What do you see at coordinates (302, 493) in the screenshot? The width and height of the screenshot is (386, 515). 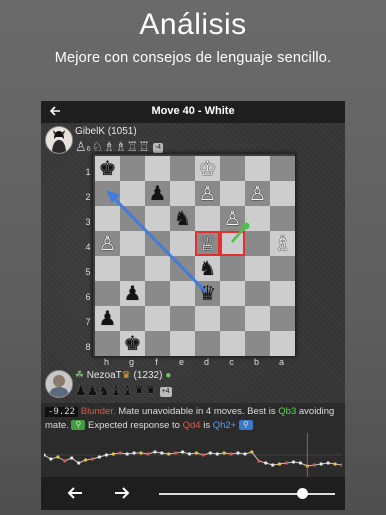 I see `slider-handle` at bounding box center [302, 493].